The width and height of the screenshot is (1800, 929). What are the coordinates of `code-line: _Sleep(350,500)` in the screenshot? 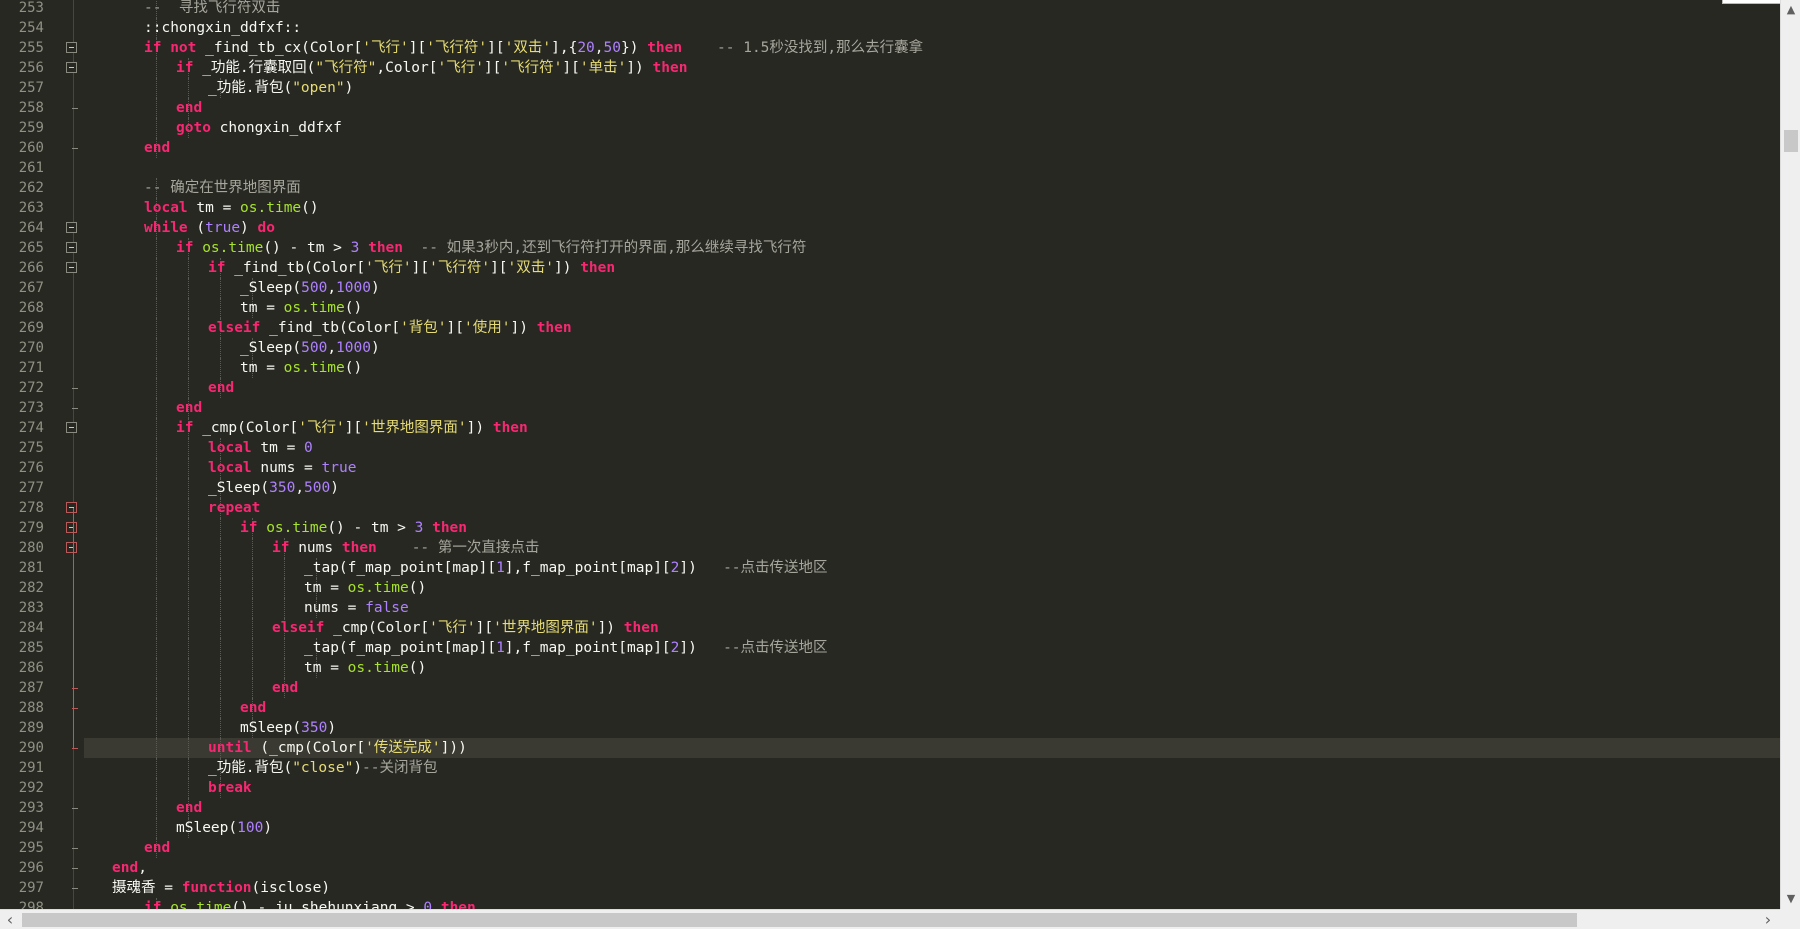 It's located at (932, 488).